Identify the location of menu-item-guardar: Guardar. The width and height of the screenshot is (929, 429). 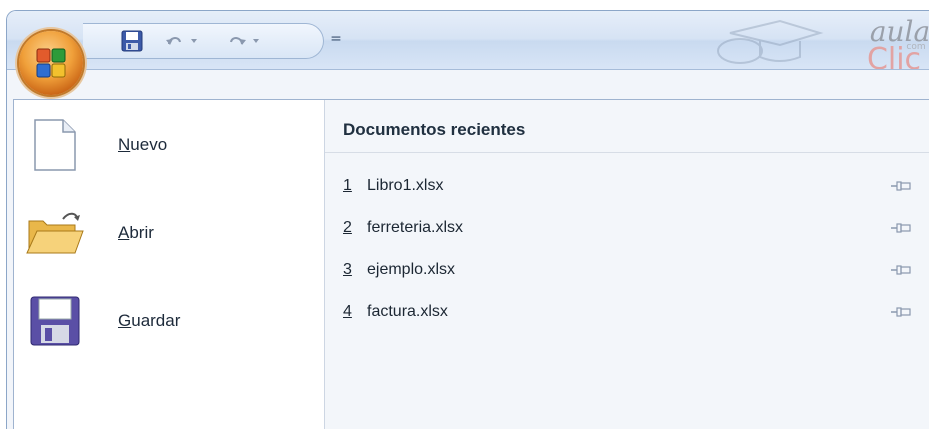
(167, 321).